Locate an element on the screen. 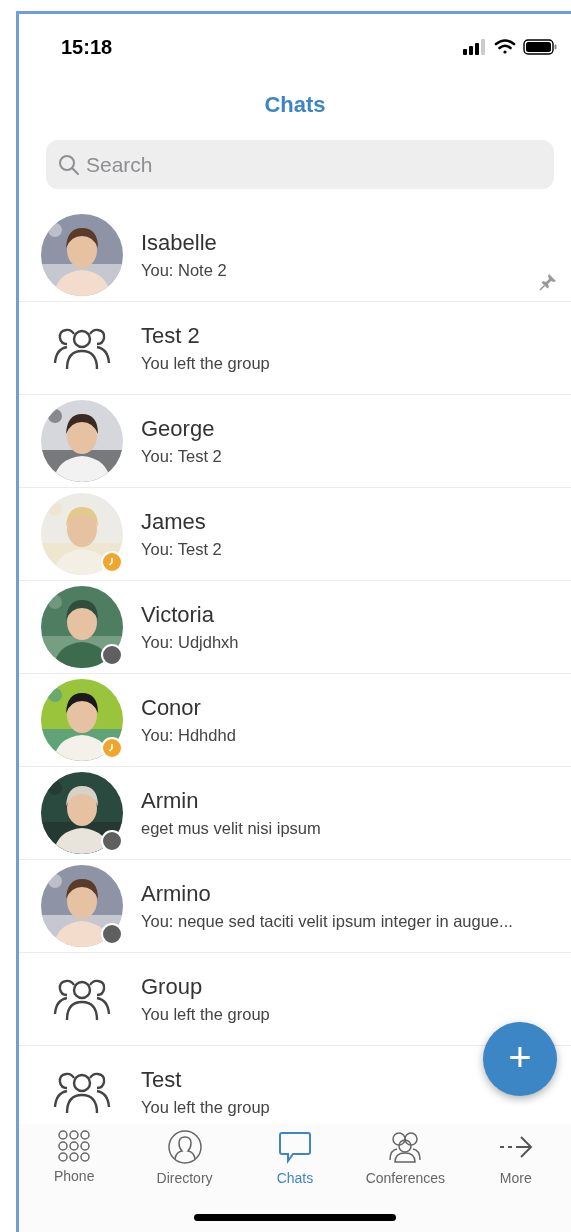  wifi-icon is located at coordinates (505, 47).